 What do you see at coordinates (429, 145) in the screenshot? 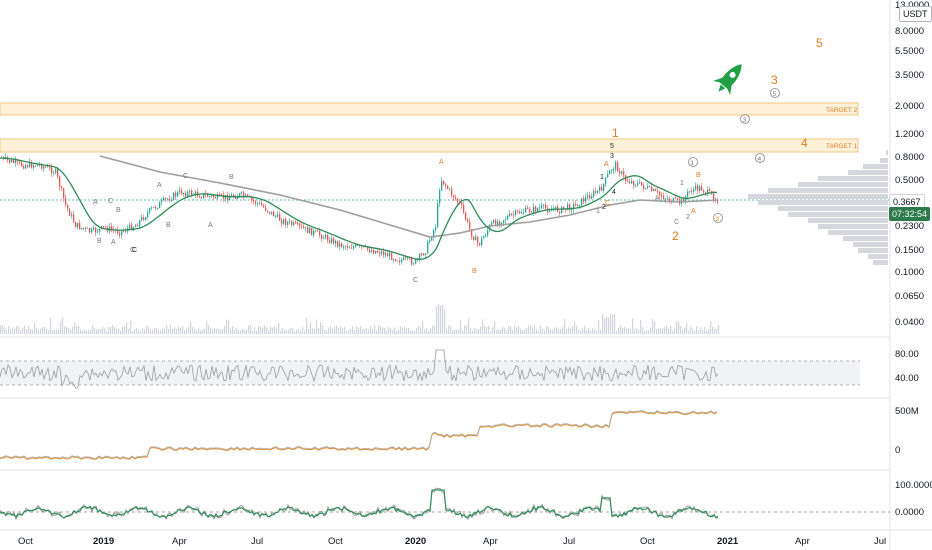
I see `target-1-zone: TARGET 1` at bounding box center [429, 145].